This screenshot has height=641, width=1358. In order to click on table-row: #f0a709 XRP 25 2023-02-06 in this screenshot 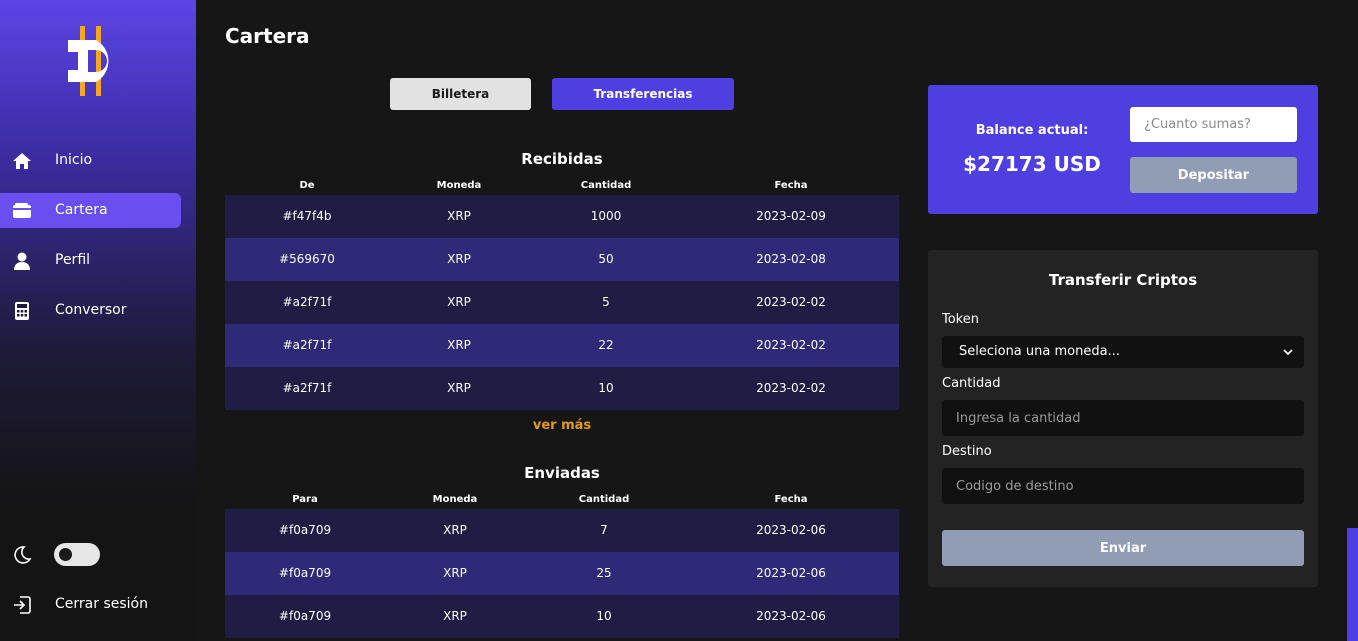, I will do `click(562, 573)`.